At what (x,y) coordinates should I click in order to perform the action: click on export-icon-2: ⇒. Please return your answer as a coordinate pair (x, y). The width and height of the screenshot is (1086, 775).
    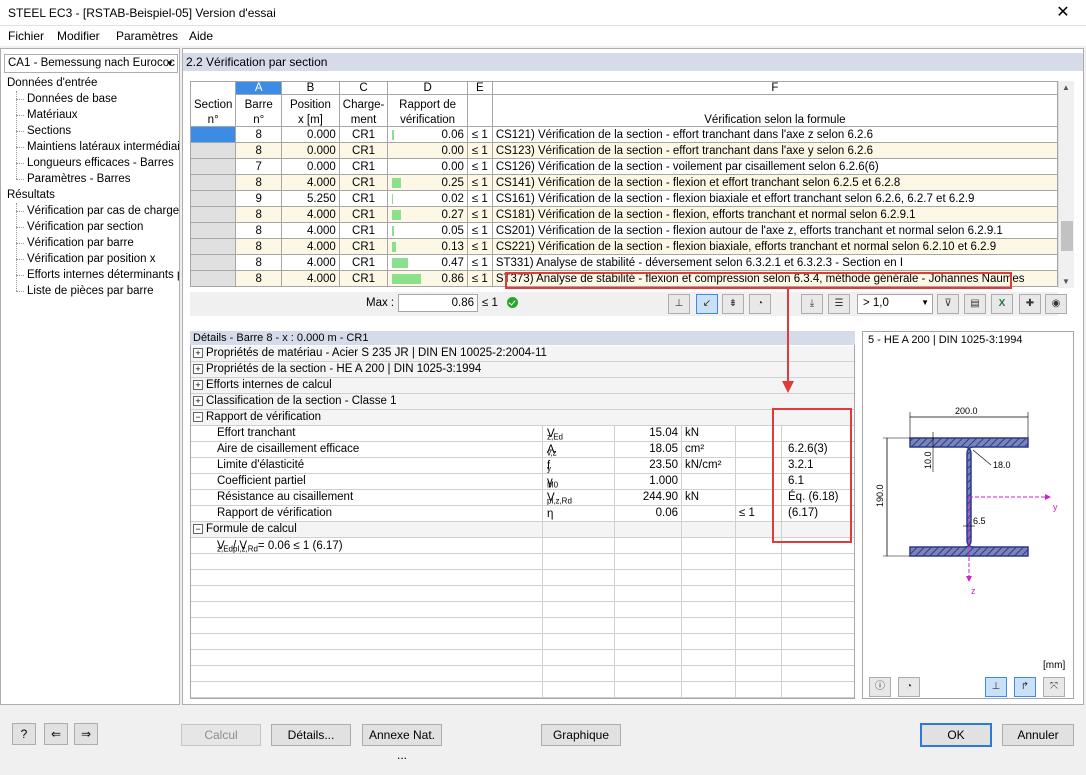
    Looking at the image, I should click on (86, 734).